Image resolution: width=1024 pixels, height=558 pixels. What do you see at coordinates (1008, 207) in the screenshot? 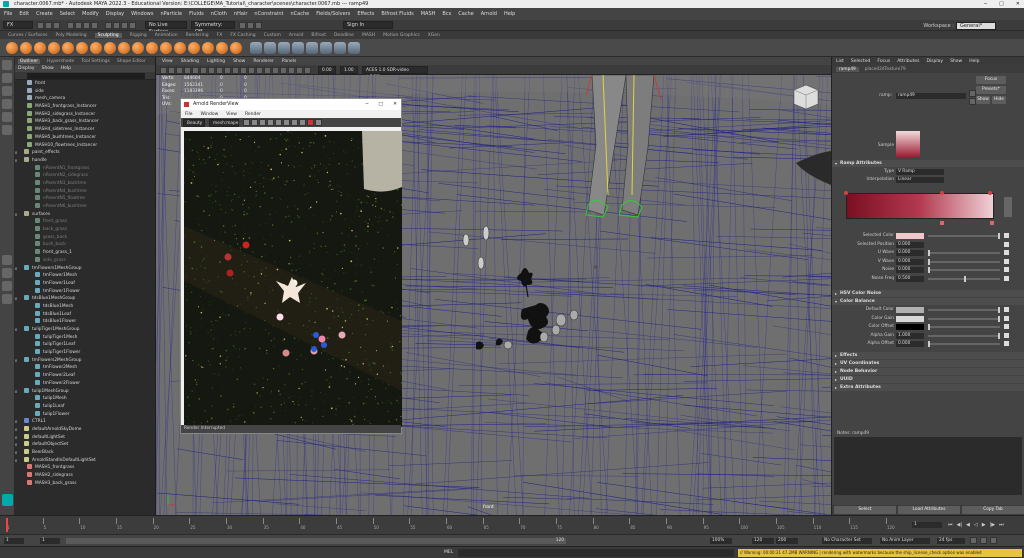
I see `ramp-expand-button` at bounding box center [1008, 207].